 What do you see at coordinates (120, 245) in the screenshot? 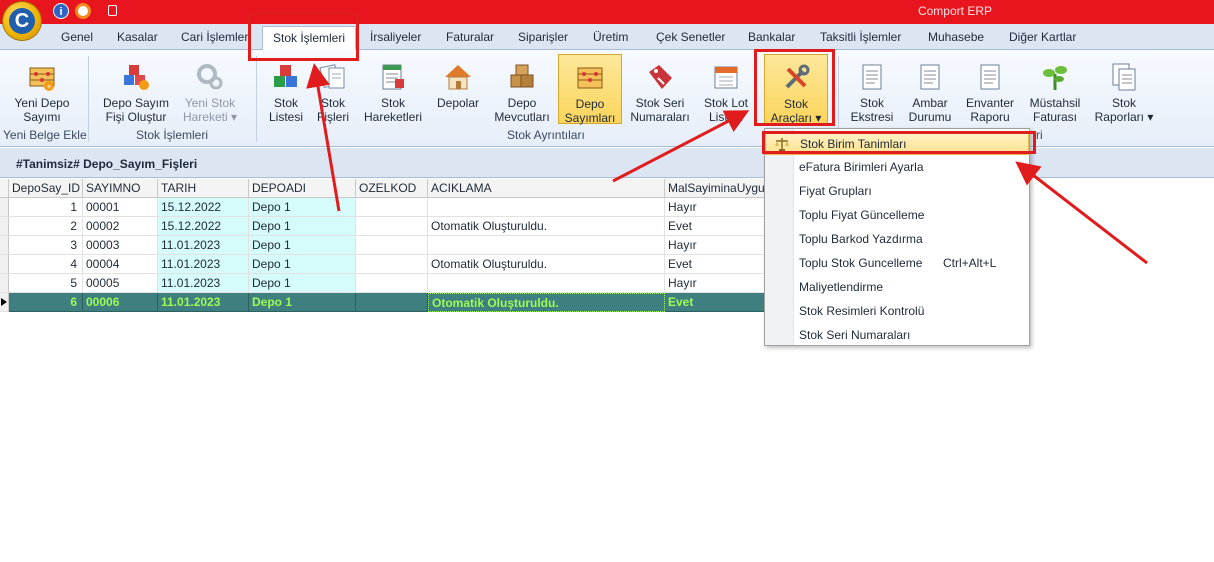
I see `cell-sayimno: 00003` at bounding box center [120, 245].